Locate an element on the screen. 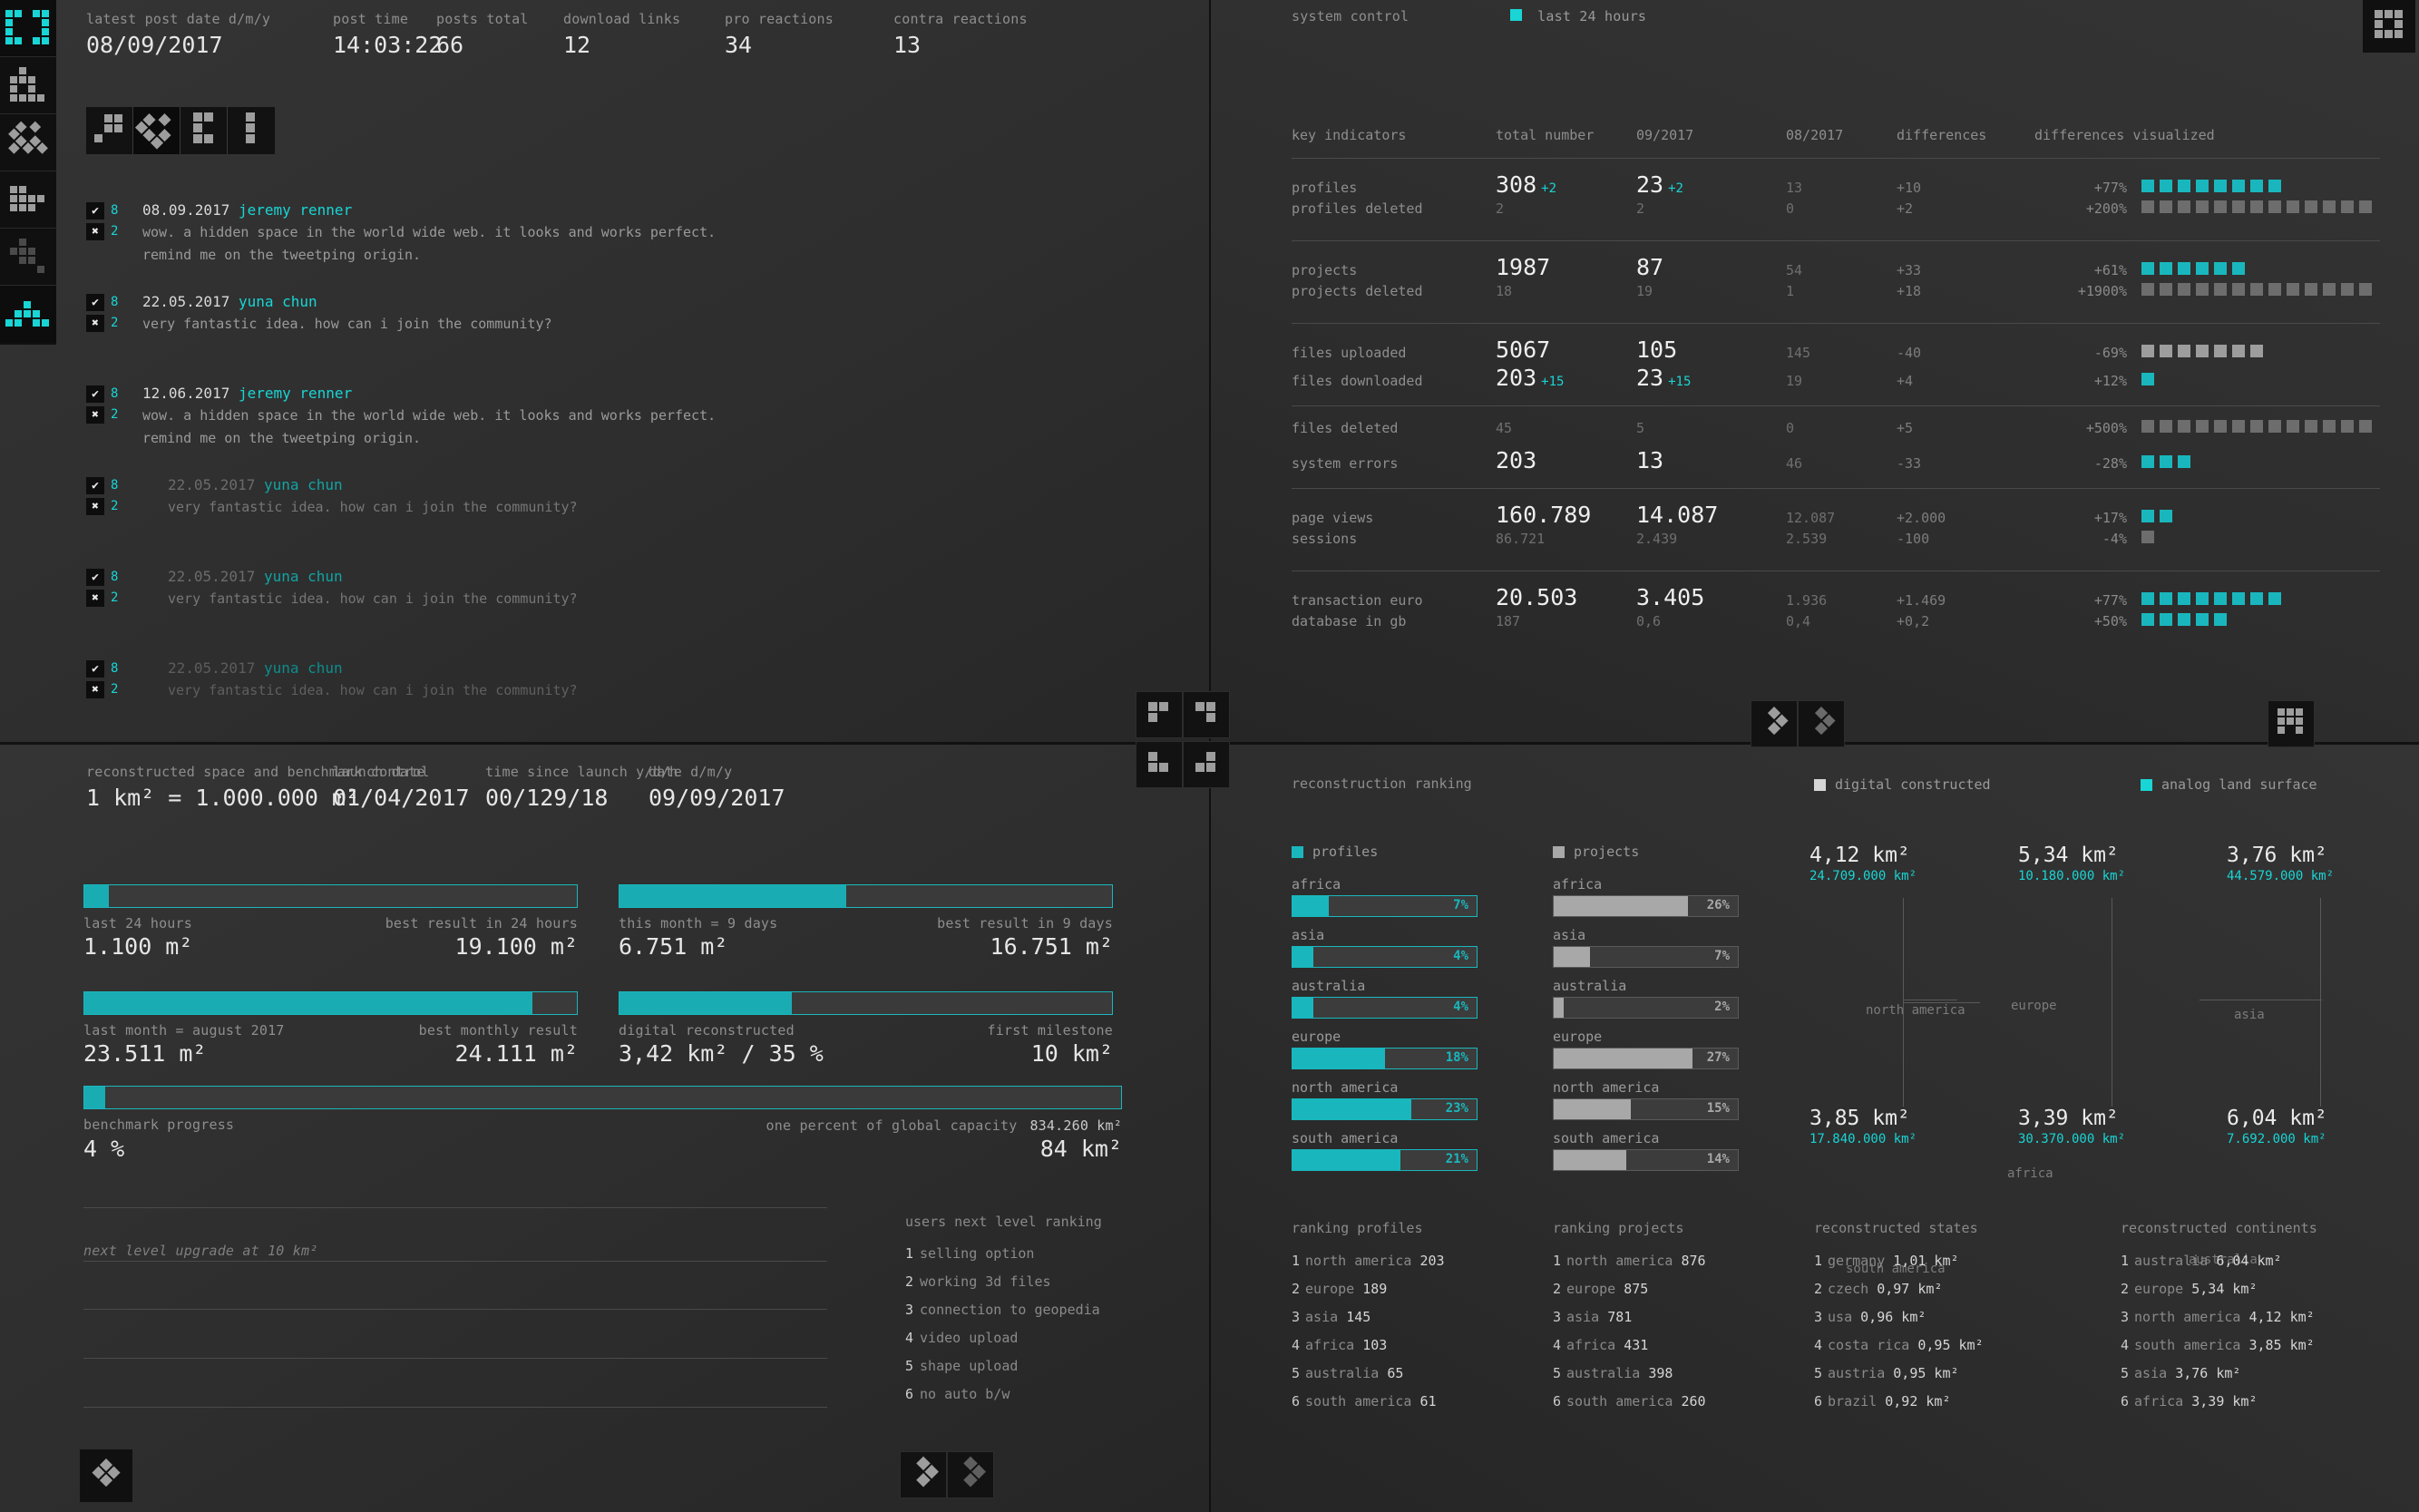  corner-tr-button is located at coordinates (1206, 714).